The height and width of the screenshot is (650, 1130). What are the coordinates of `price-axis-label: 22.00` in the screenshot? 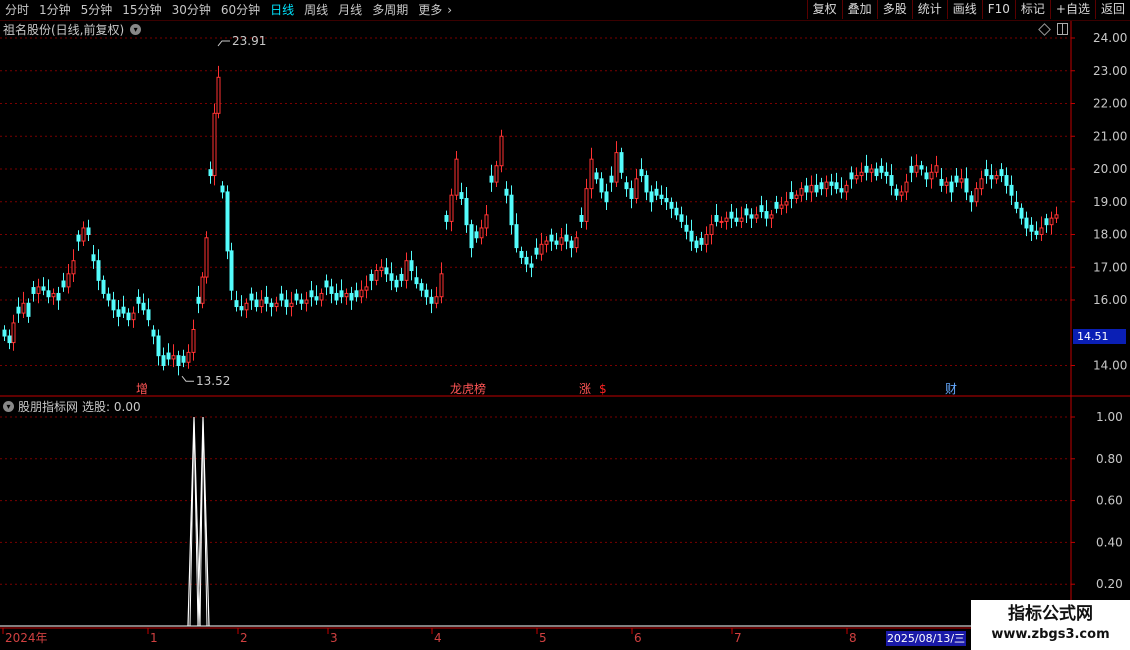 It's located at (1110, 104).